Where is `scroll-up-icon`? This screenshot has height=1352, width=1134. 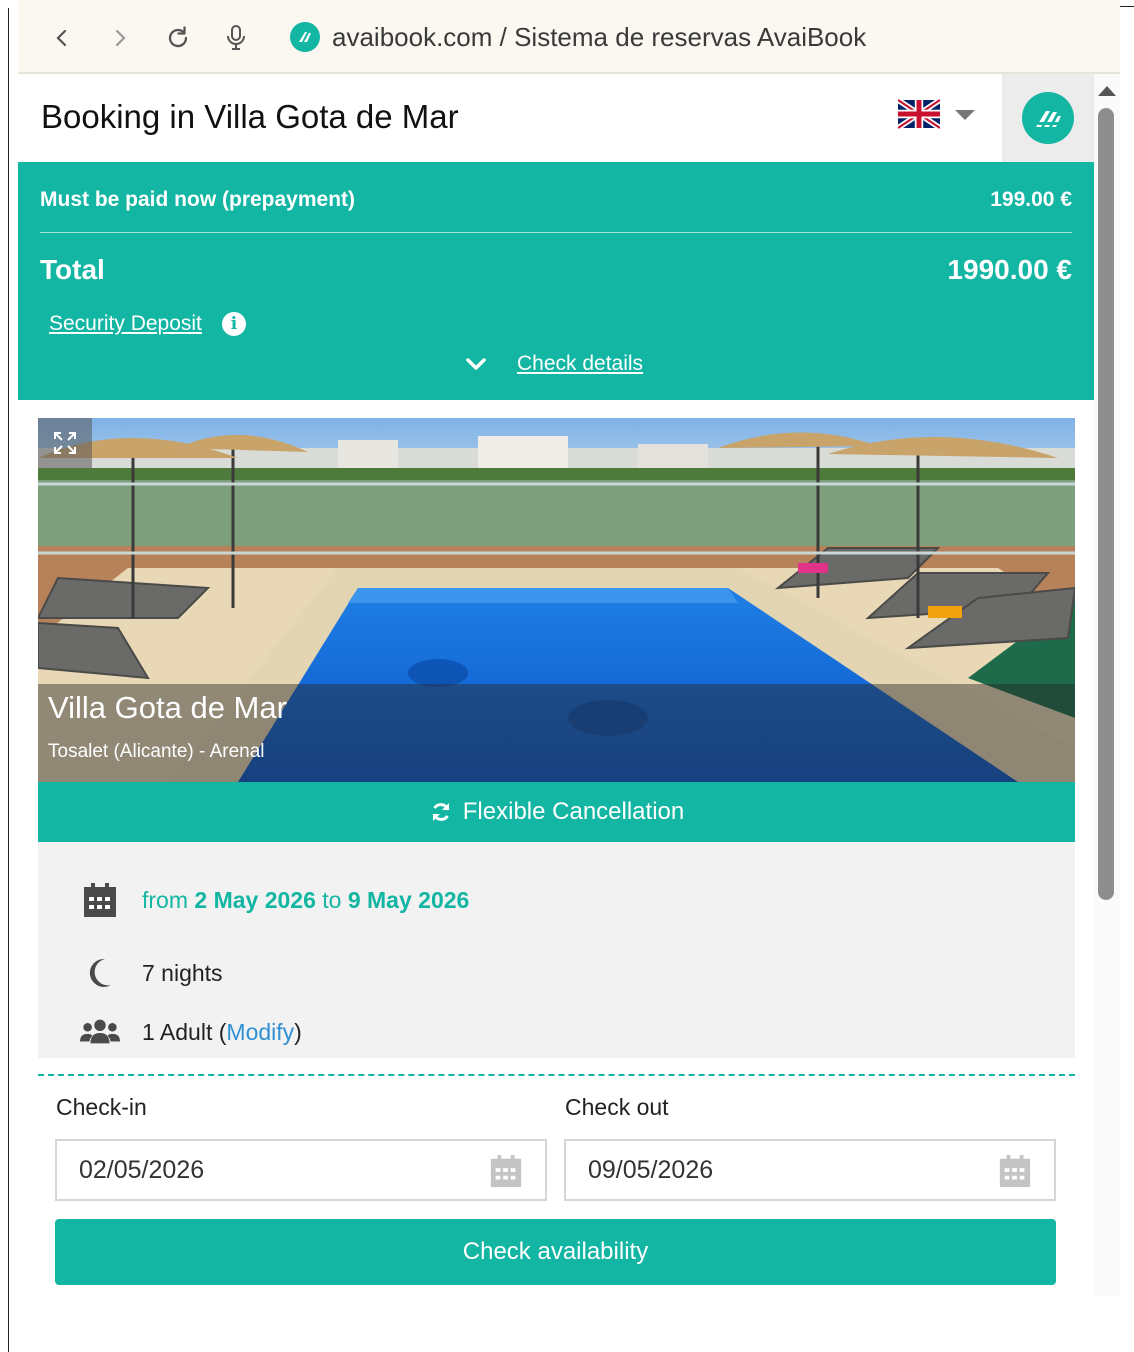
scroll-up-icon is located at coordinates (1107, 91).